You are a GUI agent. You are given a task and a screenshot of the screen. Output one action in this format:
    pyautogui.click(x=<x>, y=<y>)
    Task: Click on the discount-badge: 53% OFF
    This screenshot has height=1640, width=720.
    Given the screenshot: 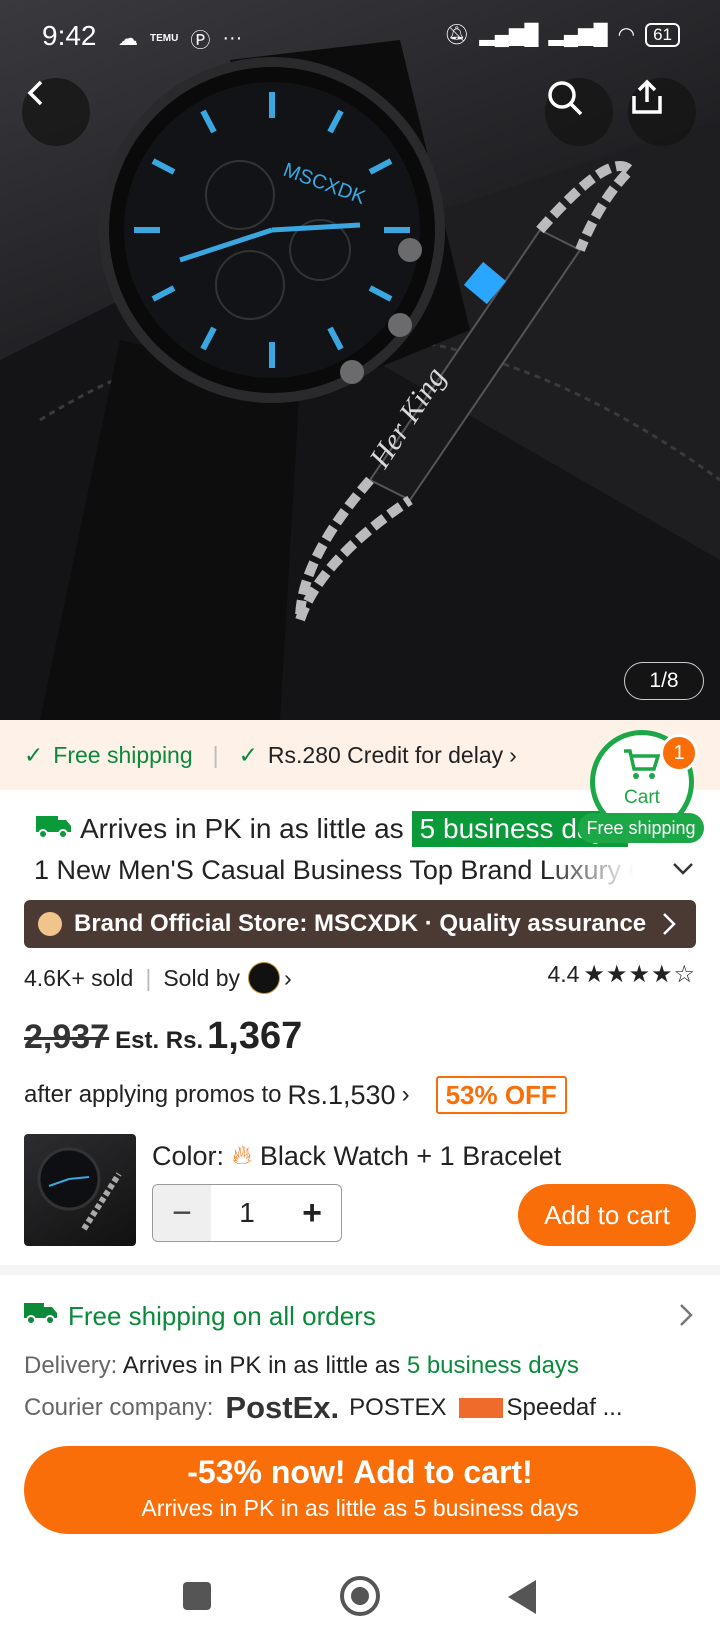 What is the action you would take?
    pyautogui.click(x=501, y=1095)
    